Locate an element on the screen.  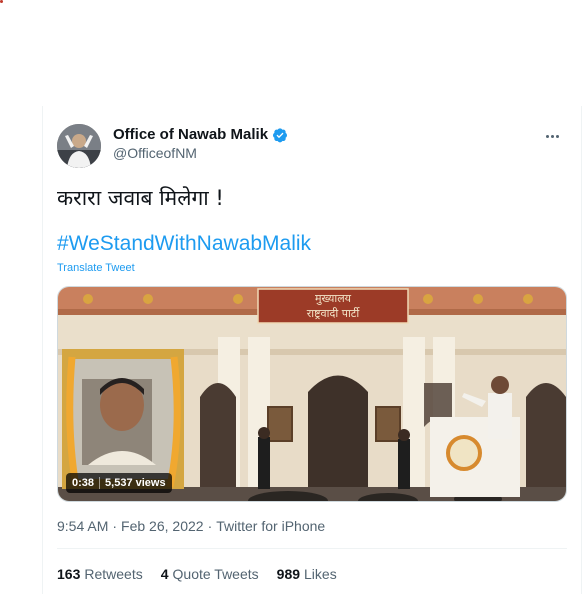
avatar-image is located at coordinates (79, 146).